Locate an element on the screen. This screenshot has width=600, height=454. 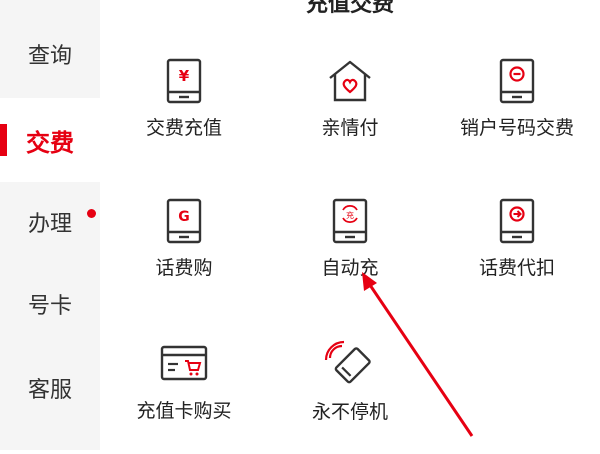
icon-glyph: 充 is located at coordinates (350, 215).